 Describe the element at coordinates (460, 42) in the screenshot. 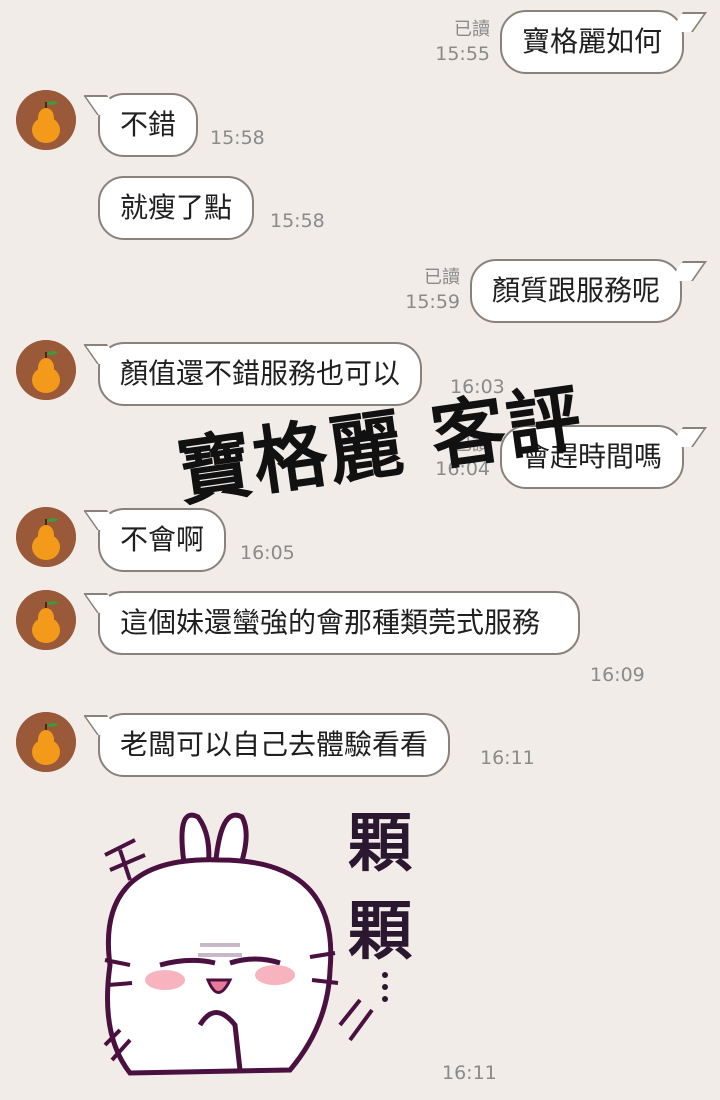

I see `read-status: 已讀 15:55` at that location.